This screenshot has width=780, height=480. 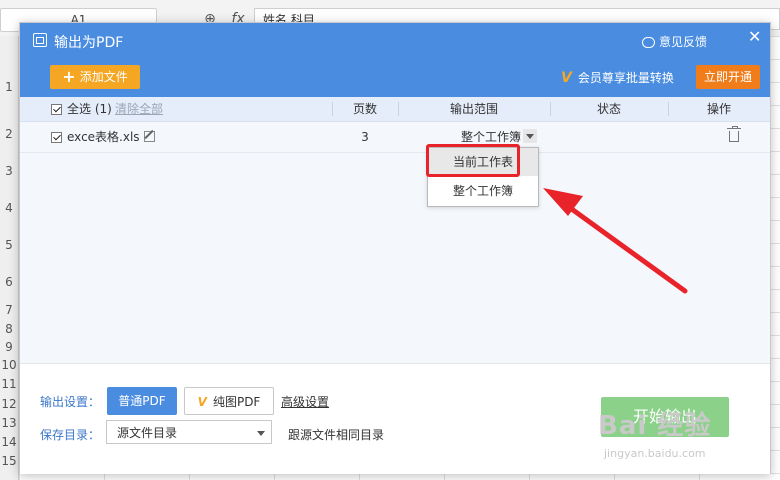 What do you see at coordinates (189, 432) in the screenshot?
I see `save-dir-select: 源文件目录` at bounding box center [189, 432].